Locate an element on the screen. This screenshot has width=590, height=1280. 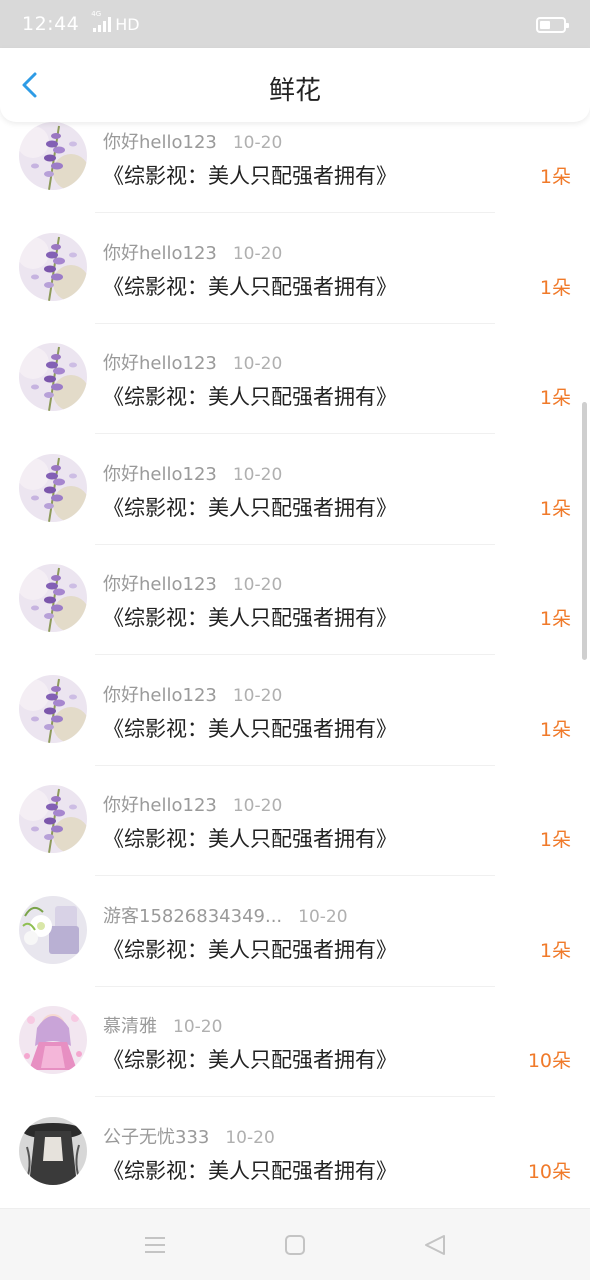
page-title: 鲜花 is located at coordinates (294, 91).